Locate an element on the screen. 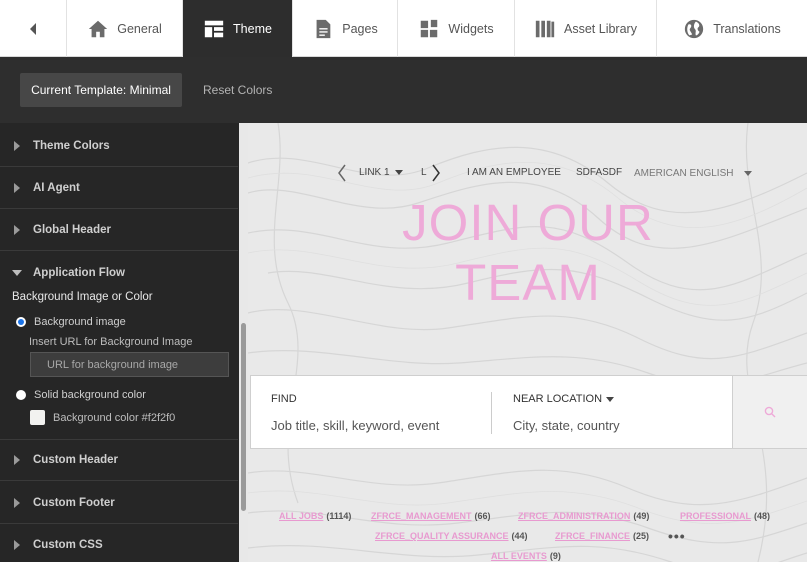 Image resolution: width=807 pixels, height=562 pixels. bg-image-option: Background image is located at coordinates (71, 322).